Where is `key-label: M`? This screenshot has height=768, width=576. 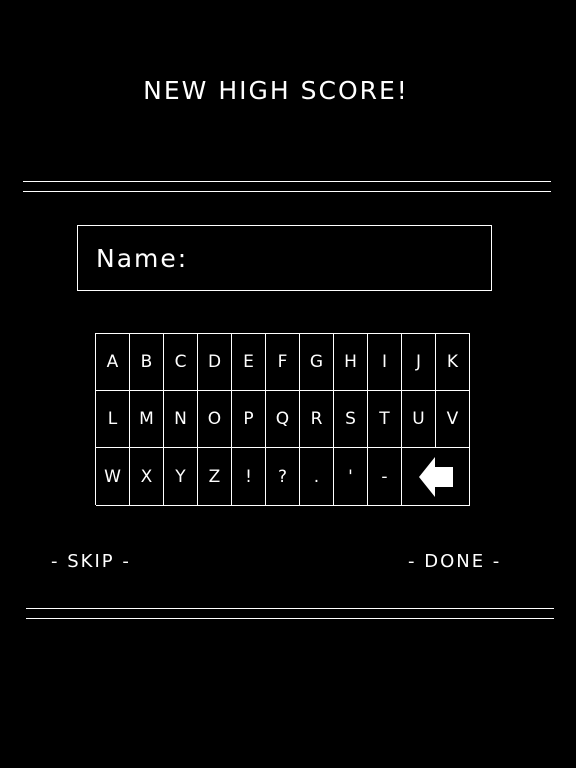
key-label: M is located at coordinates (146, 419).